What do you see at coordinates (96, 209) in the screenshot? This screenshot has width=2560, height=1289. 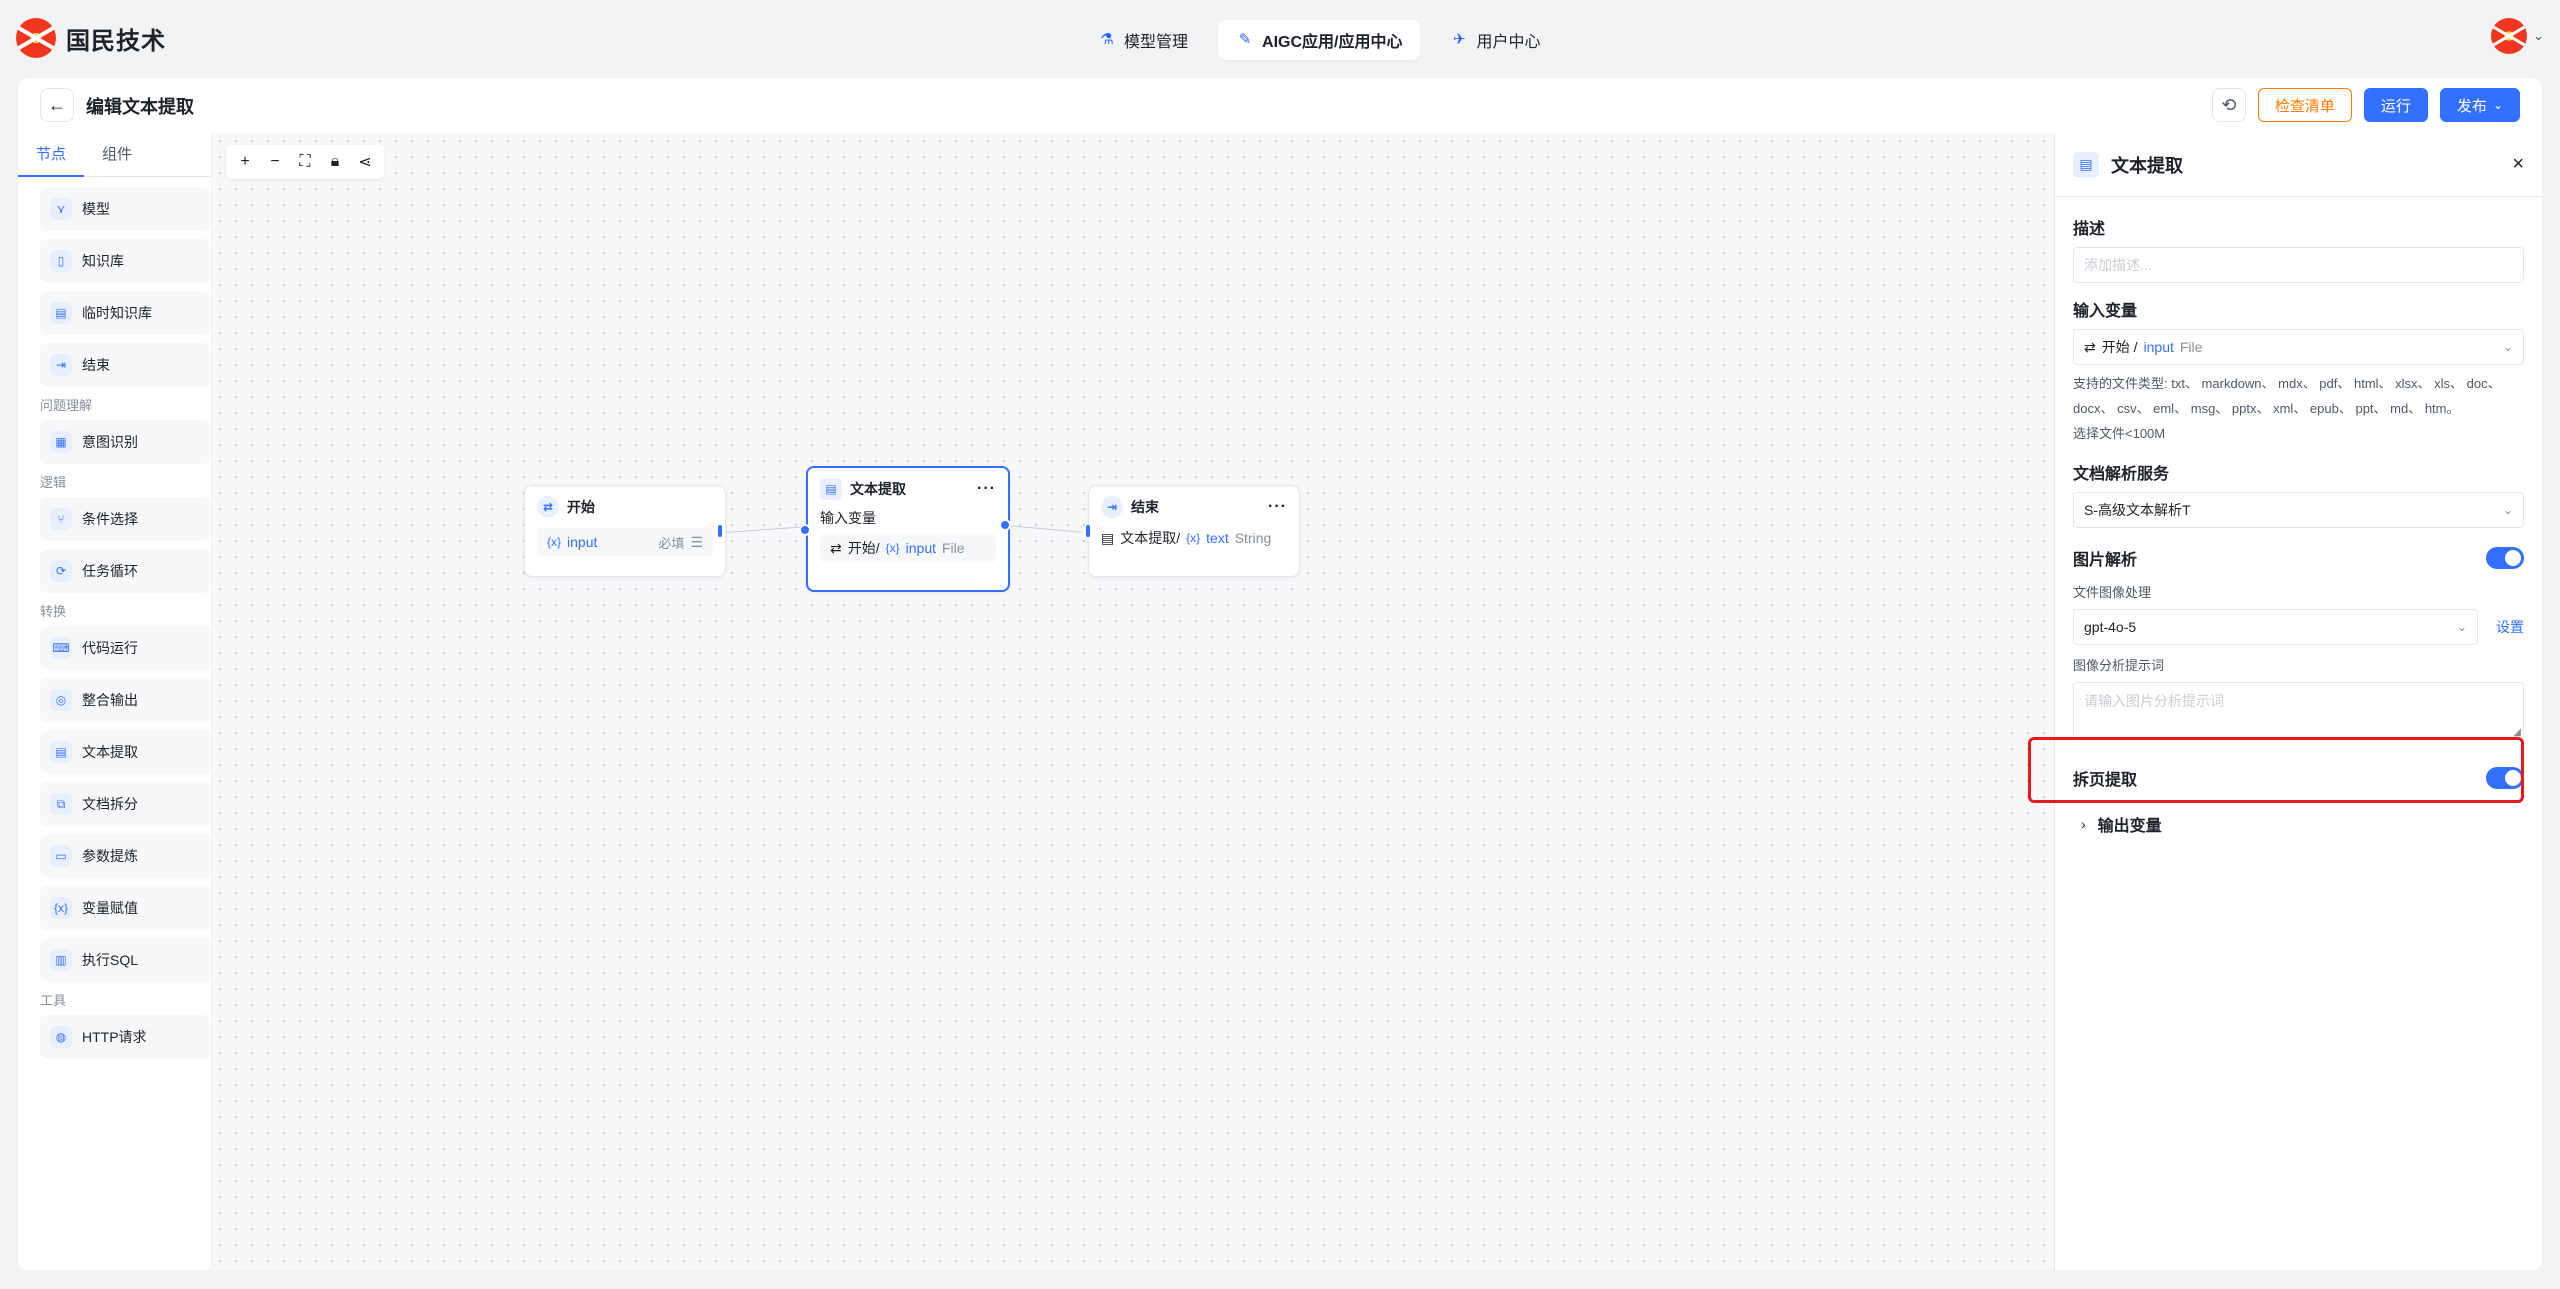 I see `node-item-label: 模型` at bounding box center [96, 209].